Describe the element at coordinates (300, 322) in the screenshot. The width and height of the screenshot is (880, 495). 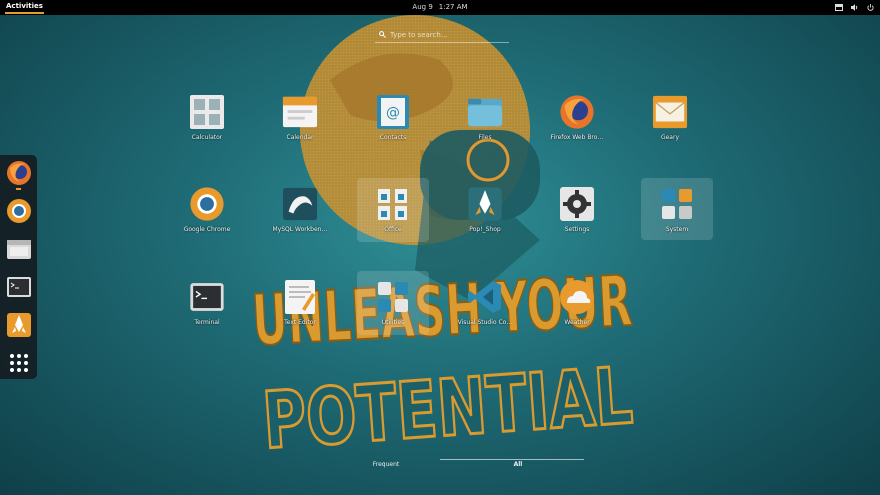
I see `app-label: Text Editor` at that location.